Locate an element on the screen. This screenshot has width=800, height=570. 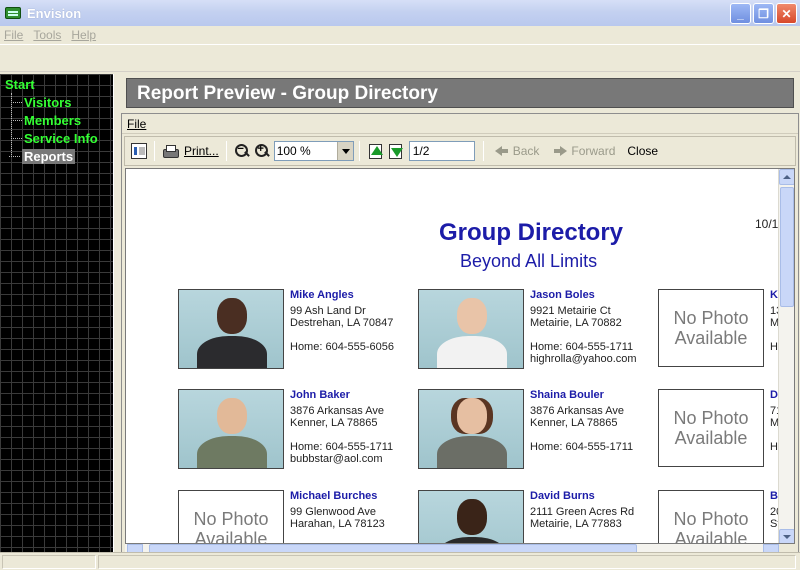
zoom-value: 100 % is located at coordinates (293, 151).